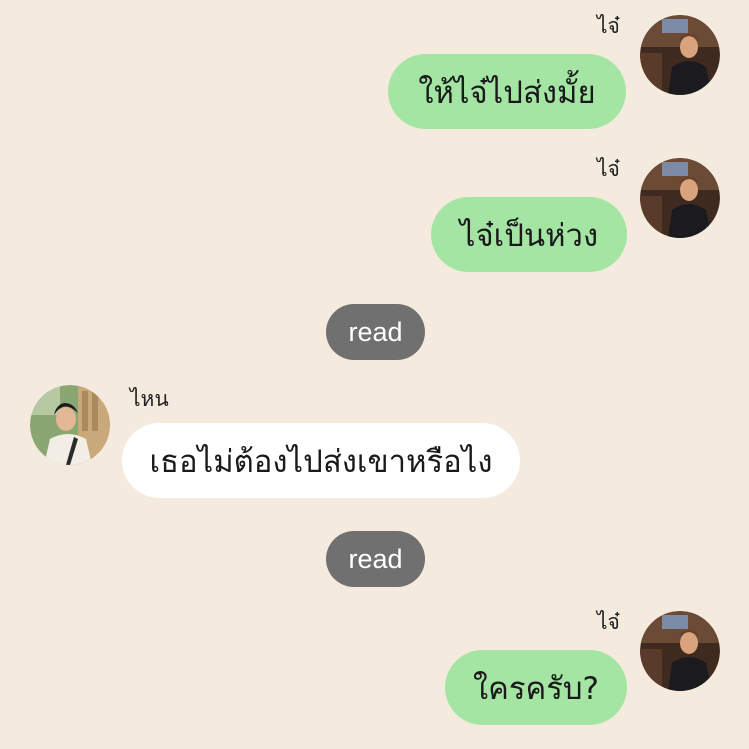 The image size is (749, 749). I want to click on message-bubble: เธอไม่ต้องไปส่งเขาหรือไง, so click(321, 460).